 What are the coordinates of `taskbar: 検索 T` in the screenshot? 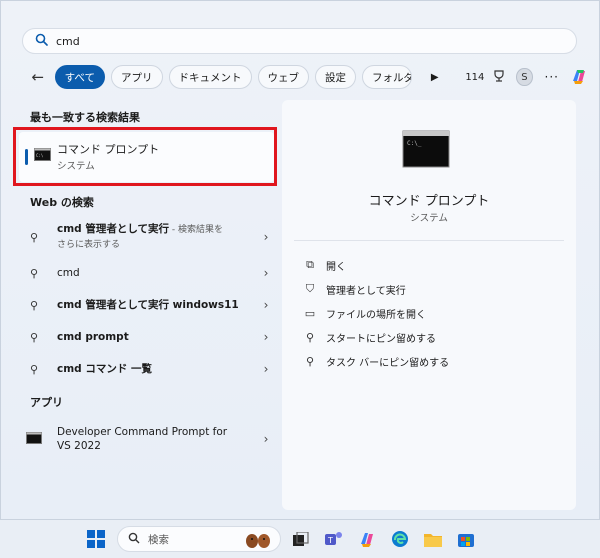 It's located at (300, 539).